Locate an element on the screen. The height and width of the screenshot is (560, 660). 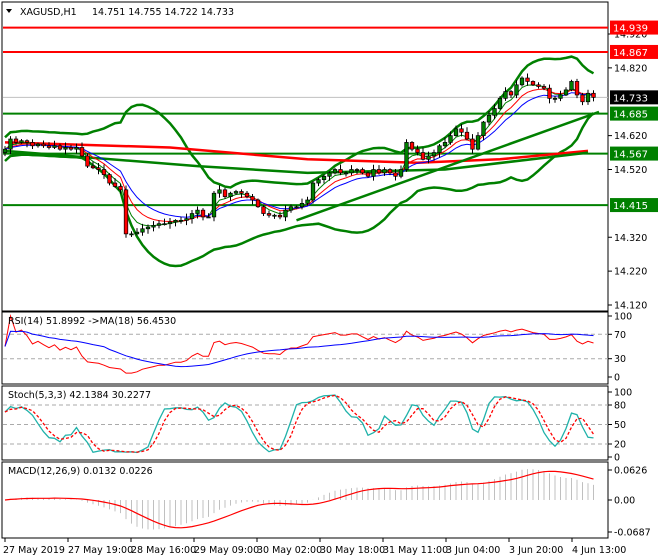
rsi-tick-label: 70 is located at coordinates (620, 335).